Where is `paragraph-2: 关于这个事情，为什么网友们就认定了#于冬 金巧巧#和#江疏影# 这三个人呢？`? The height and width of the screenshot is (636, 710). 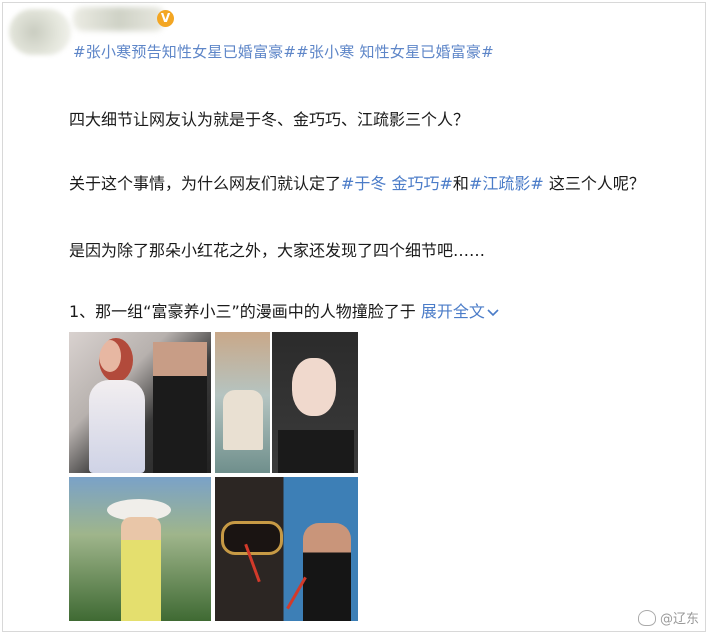 paragraph-2: 关于这个事情，为什么网友们就认定了#于冬 金巧巧#和#江疏影# 这三个人呢？ is located at coordinates (357, 182).